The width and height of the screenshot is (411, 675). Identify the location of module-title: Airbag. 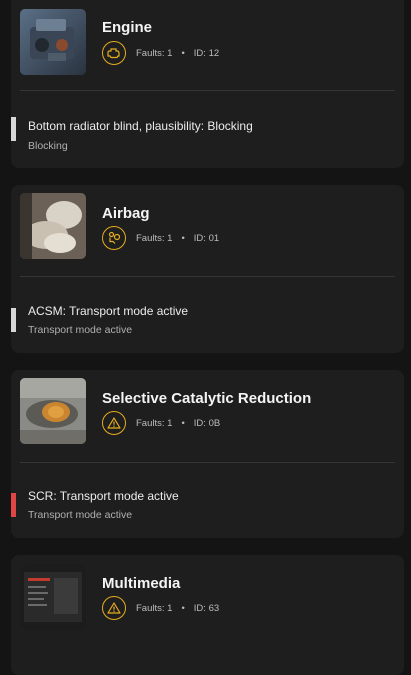
(126, 213).